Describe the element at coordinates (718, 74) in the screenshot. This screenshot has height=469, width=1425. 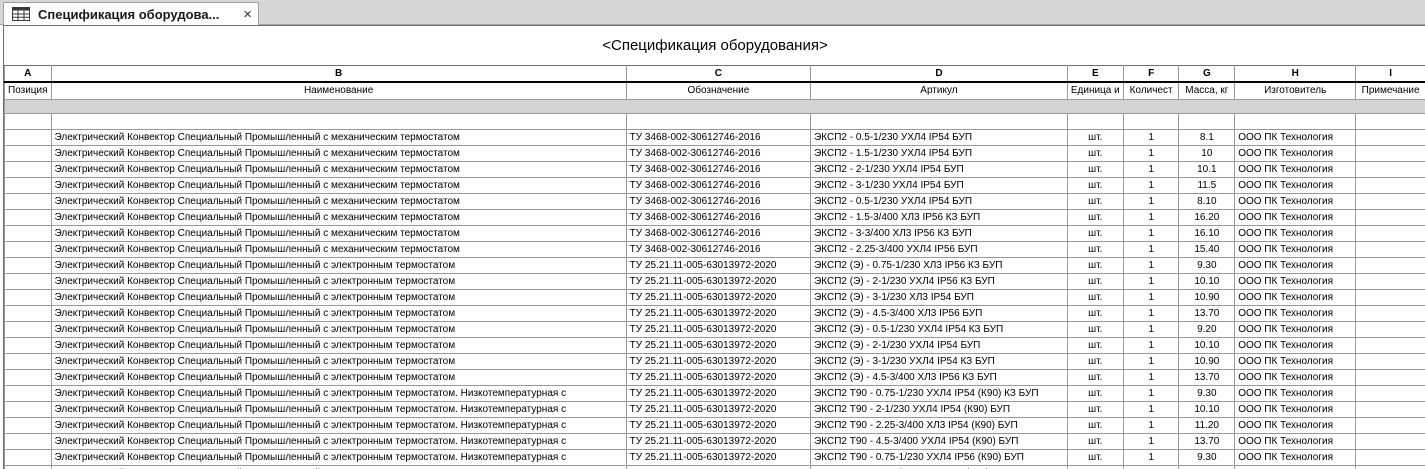
I see `column-letter-designation: C` at that location.